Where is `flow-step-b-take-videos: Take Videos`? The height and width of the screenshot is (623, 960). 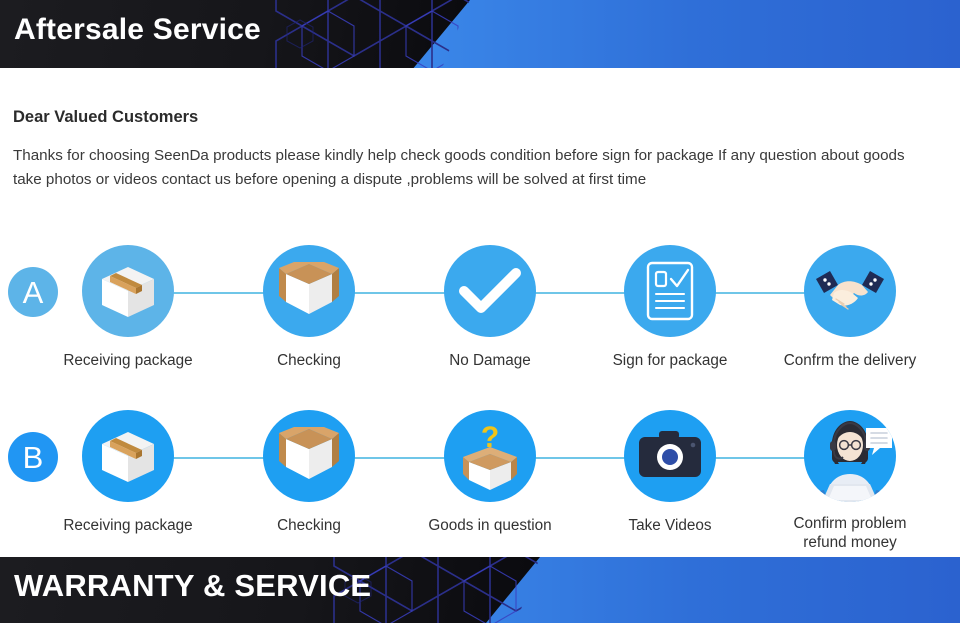
flow-step-b-take-videos: Take Videos is located at coordinates (670, 472).